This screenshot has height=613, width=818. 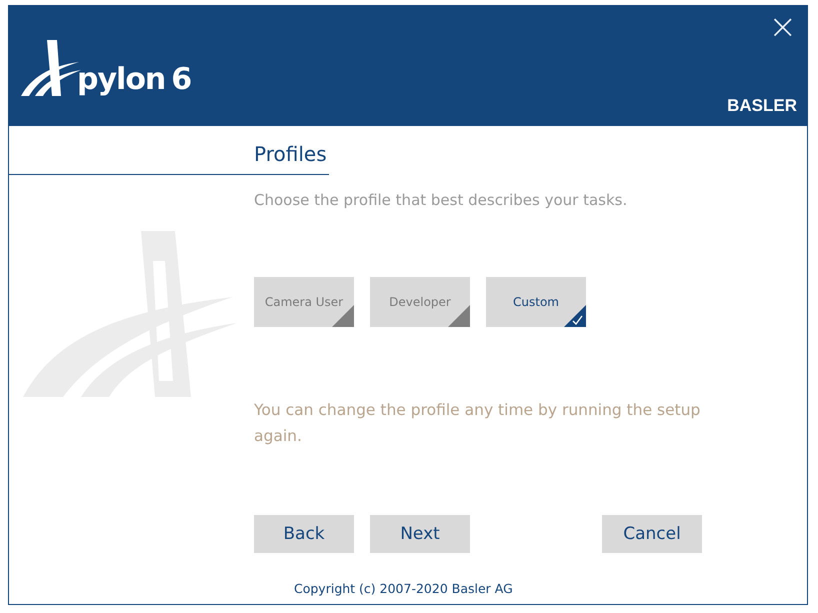 I want to click on note-text: You can change the profile any time by running the setup again., so click(x=478, y=423).